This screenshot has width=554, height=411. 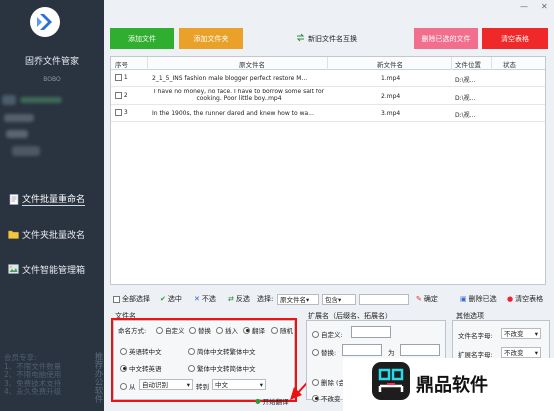 What do you see at coordinates (298, 299) in the screenshot?
I see `field-select: 原文件名▾` at bounding box center [298, 299].